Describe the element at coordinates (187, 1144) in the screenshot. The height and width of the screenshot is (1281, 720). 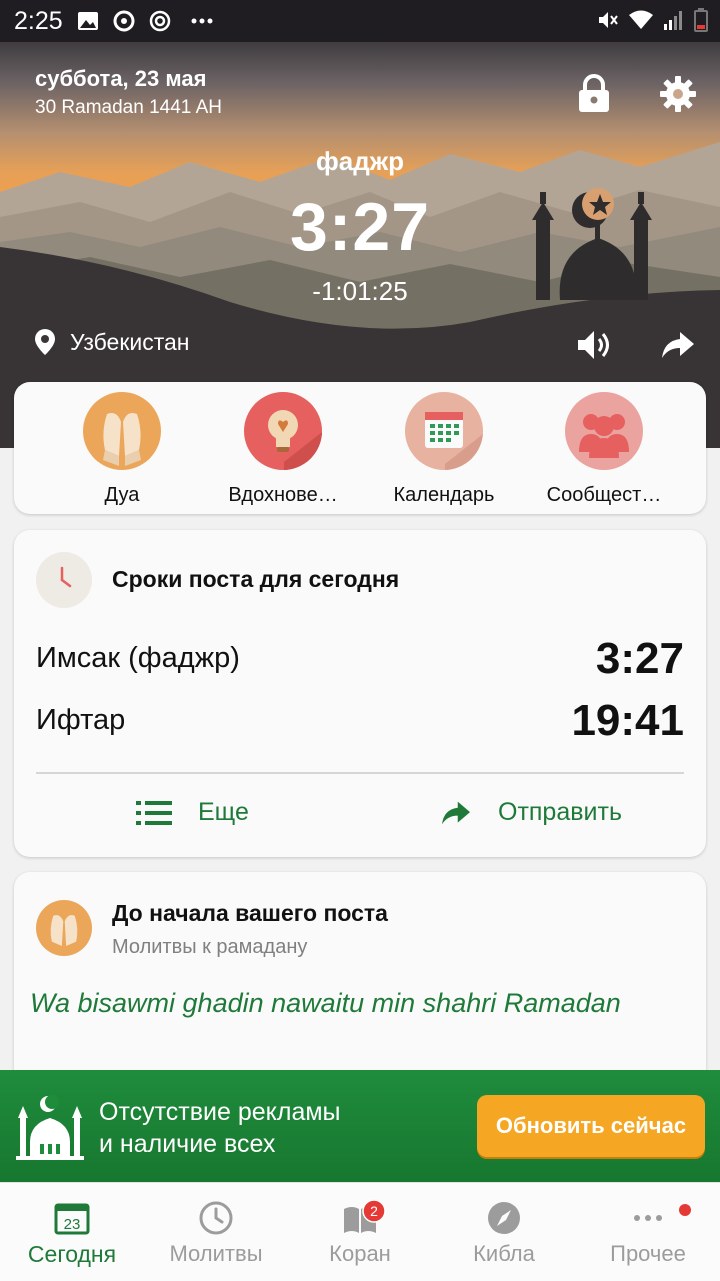
I see `promo-line-2: и наличие всех` at that location.